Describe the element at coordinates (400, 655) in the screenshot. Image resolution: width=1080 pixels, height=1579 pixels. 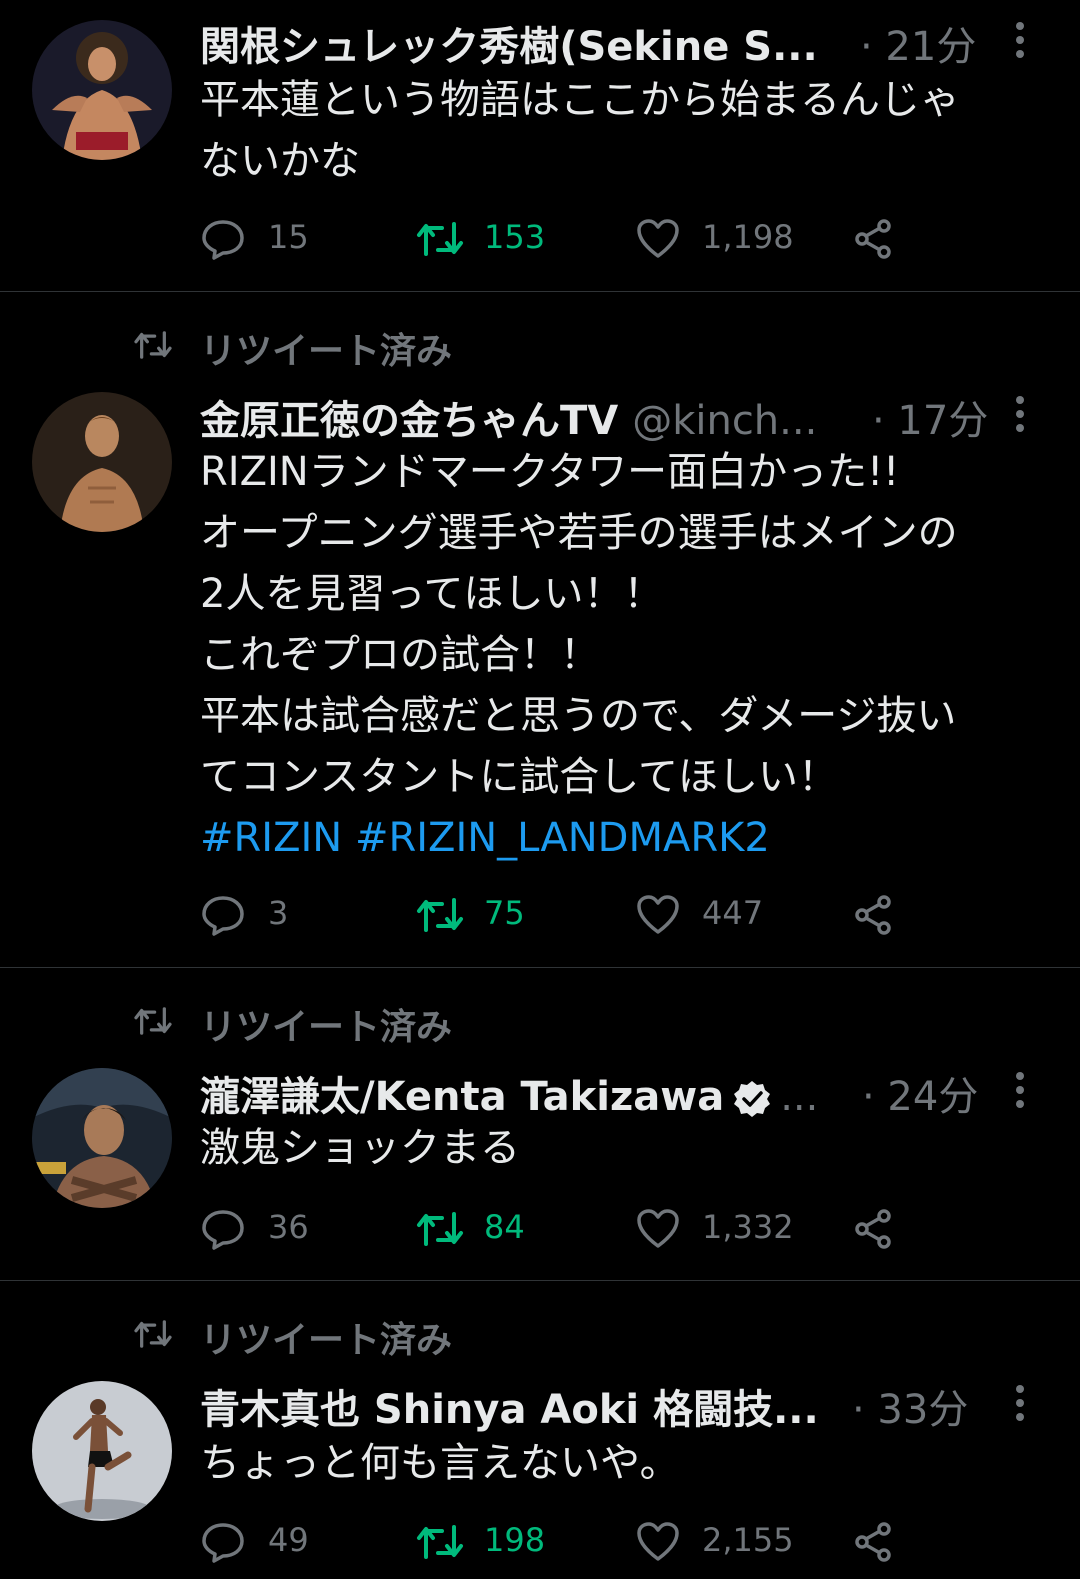
I see `text-line: これぞプロの試合！！` at that location.